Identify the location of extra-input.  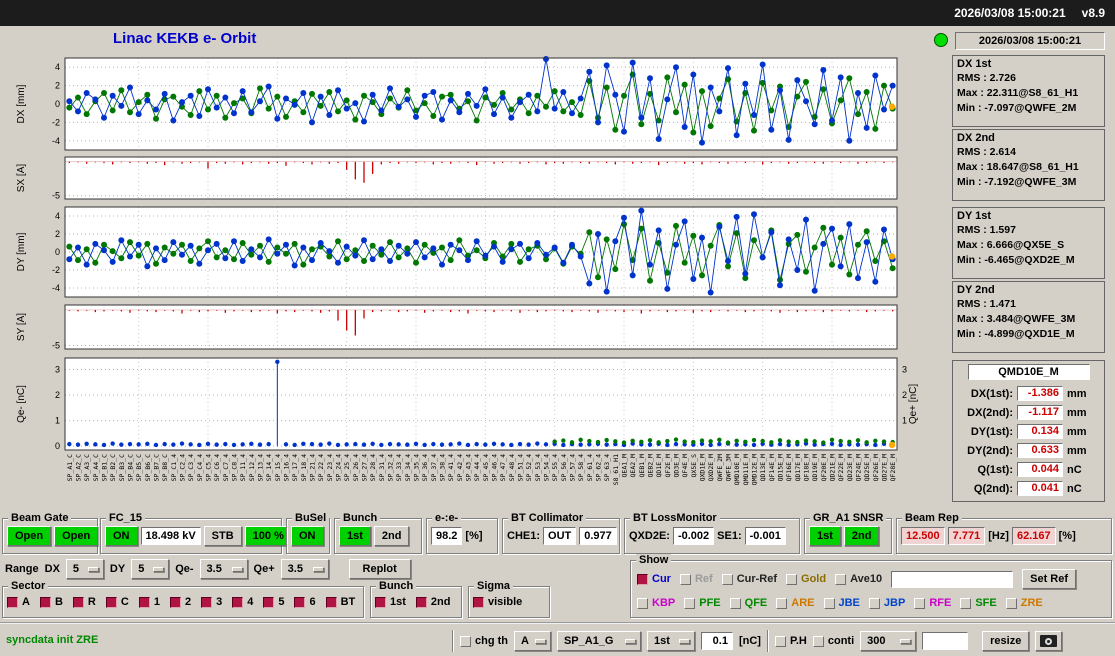
(945, 641).